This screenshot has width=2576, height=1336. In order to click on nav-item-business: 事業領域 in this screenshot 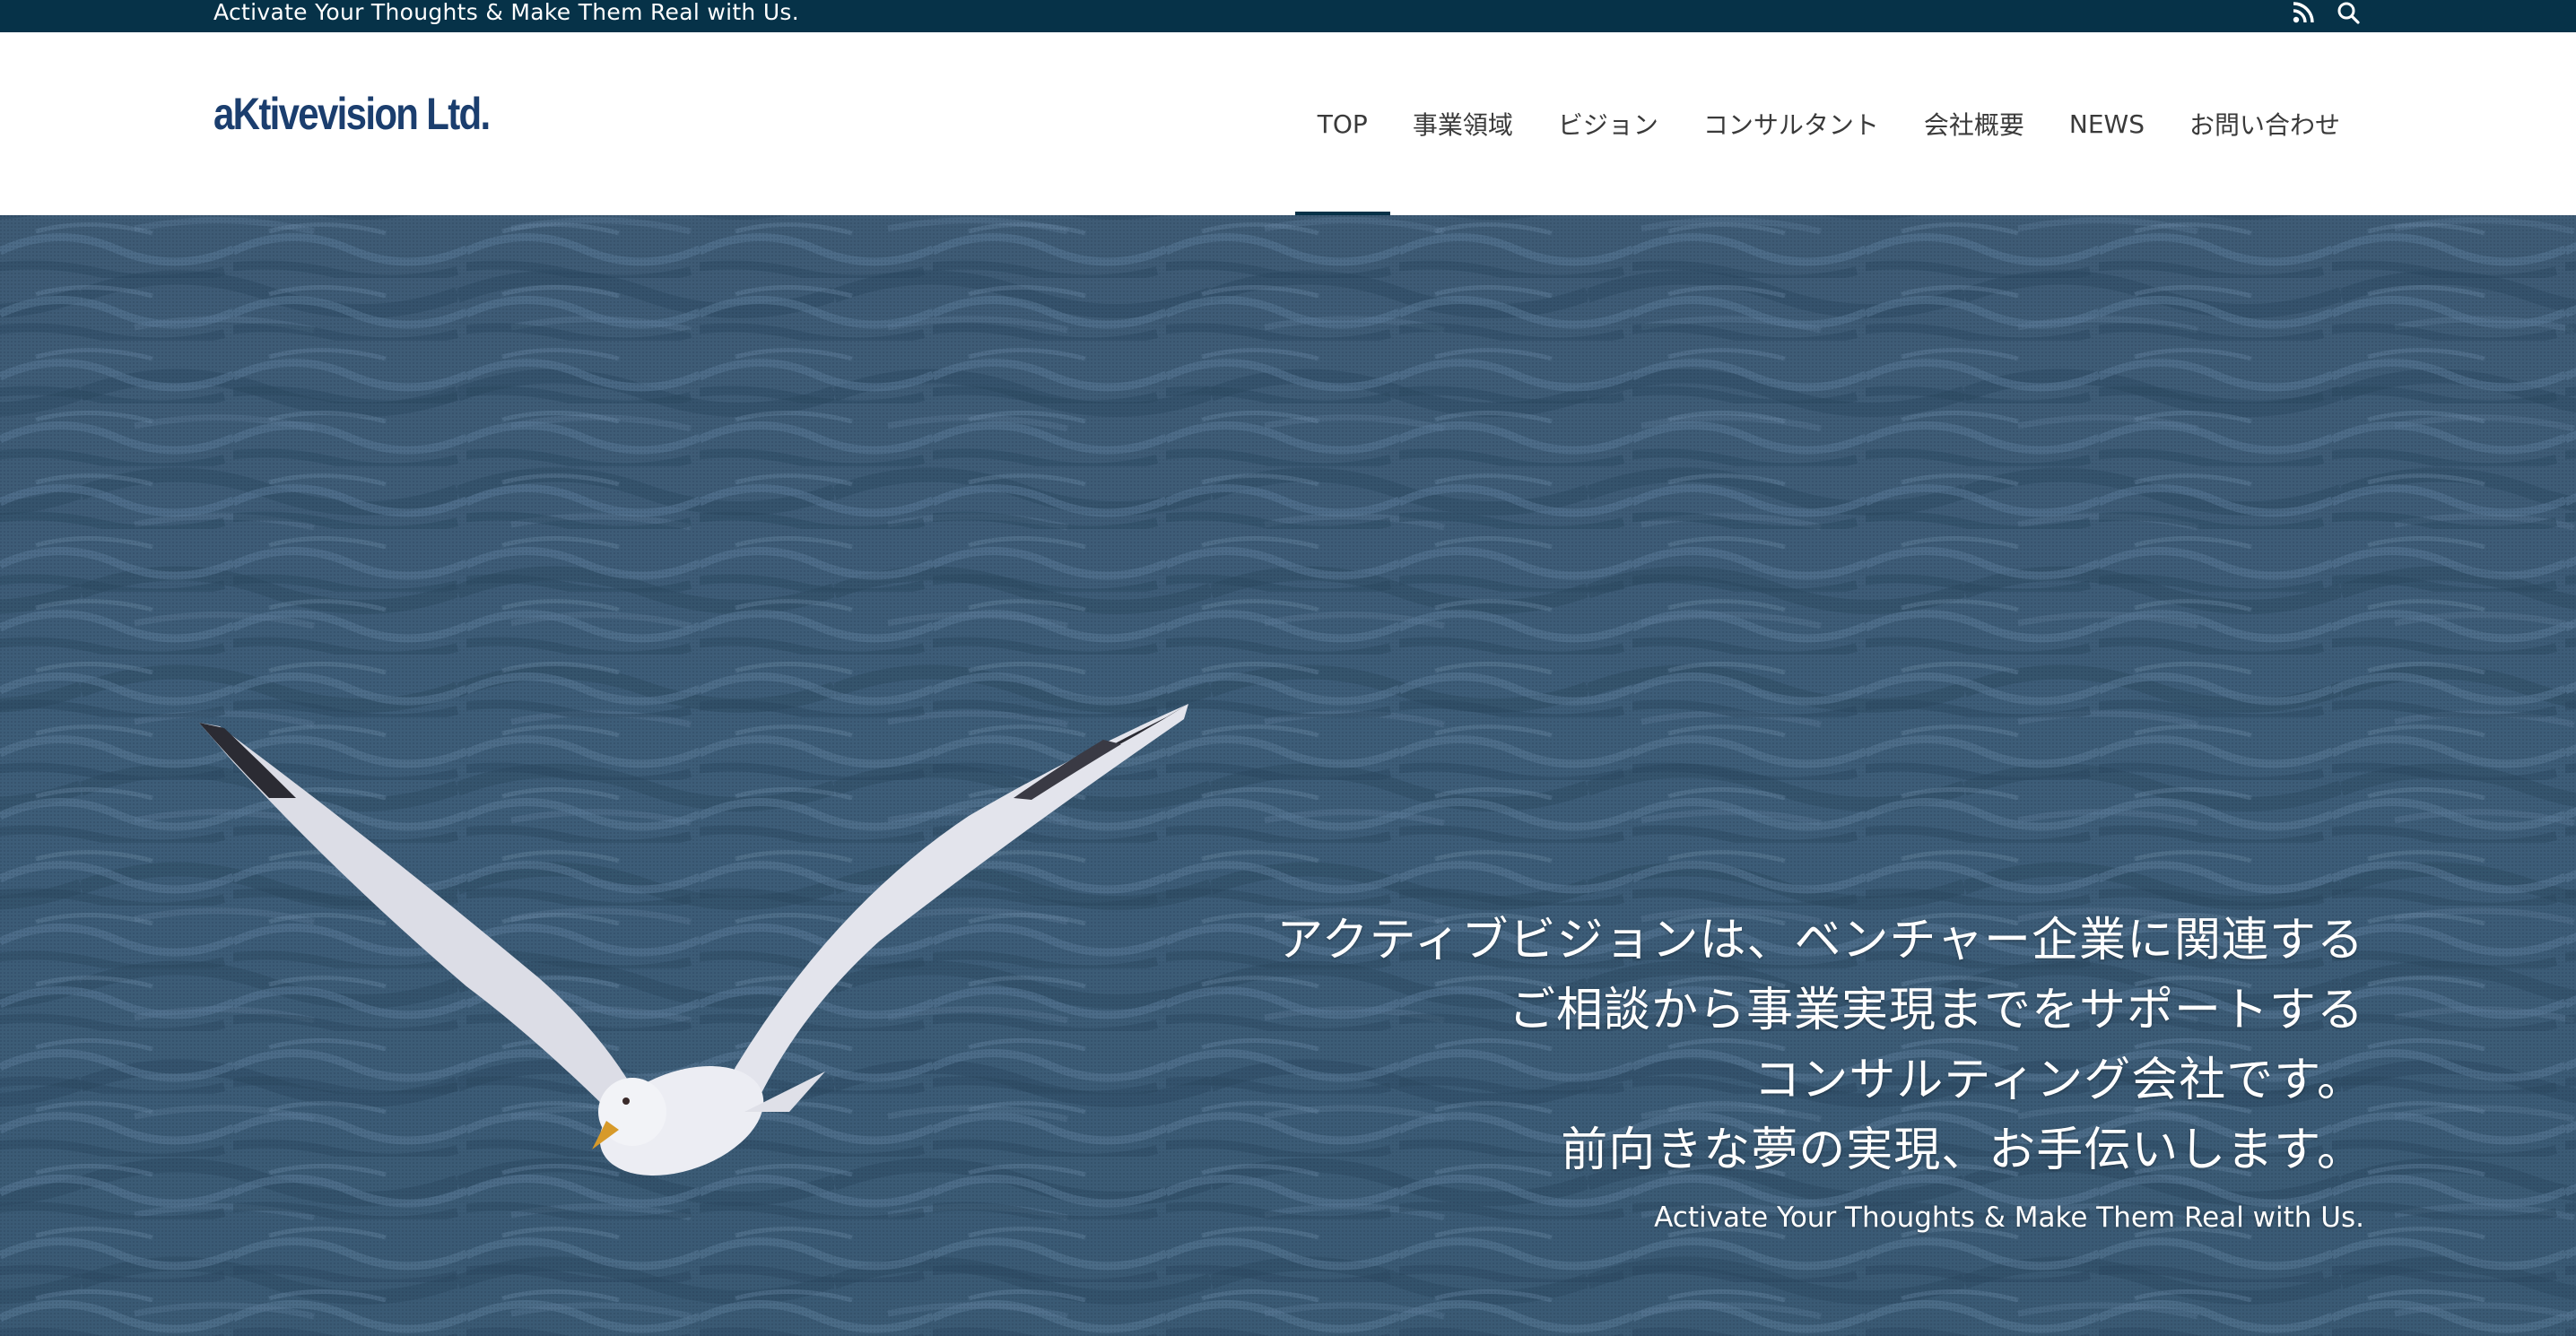, I will do `click(1463, 124)`.